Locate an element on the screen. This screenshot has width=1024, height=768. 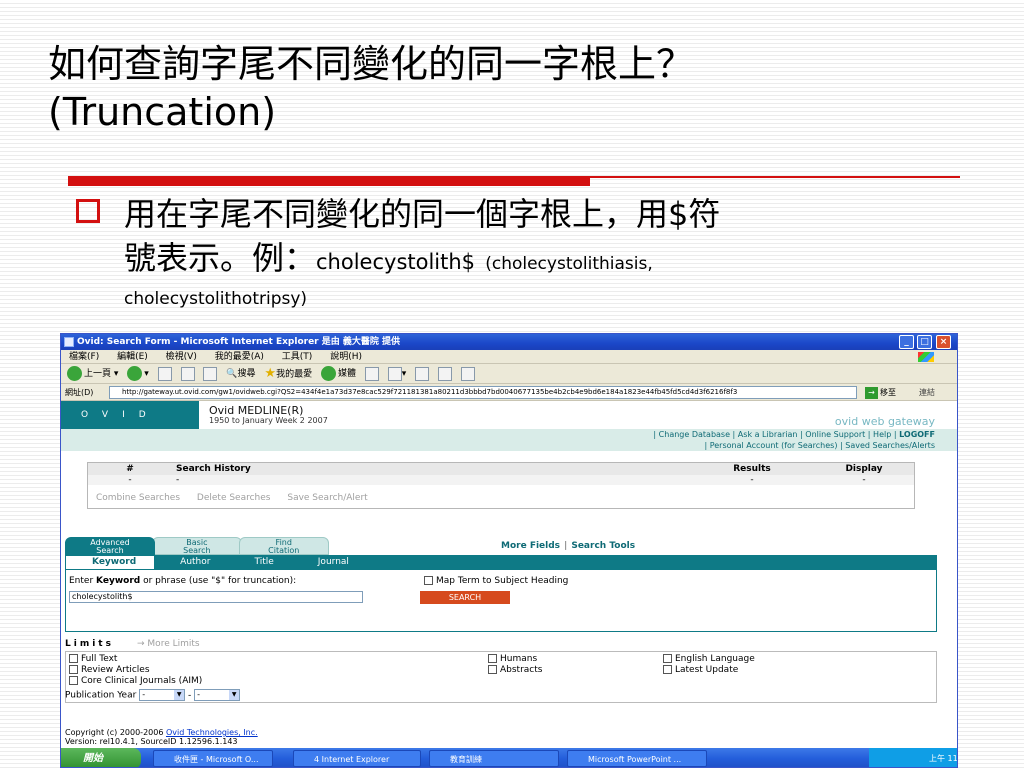
logoff-link: LOGOFF is located at coordinates (917, 434).